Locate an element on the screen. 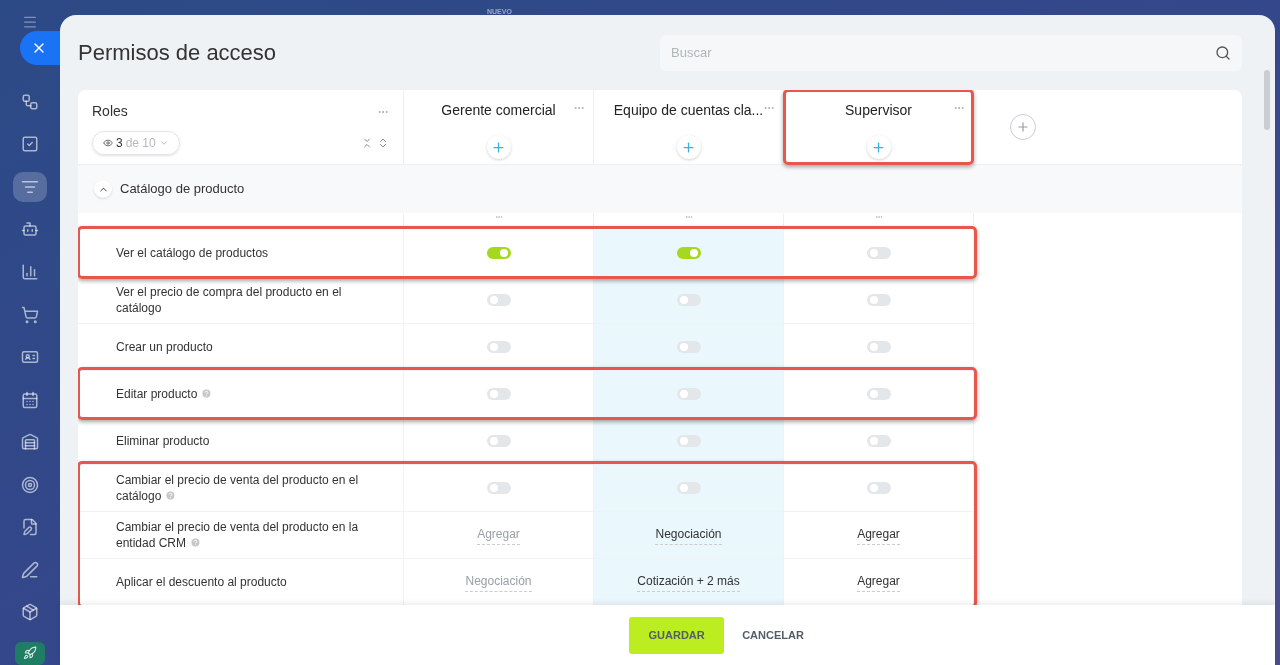  permission-label: Cambiar el precio de venta del producto en el catálogo is located at coordinates (238, 488).